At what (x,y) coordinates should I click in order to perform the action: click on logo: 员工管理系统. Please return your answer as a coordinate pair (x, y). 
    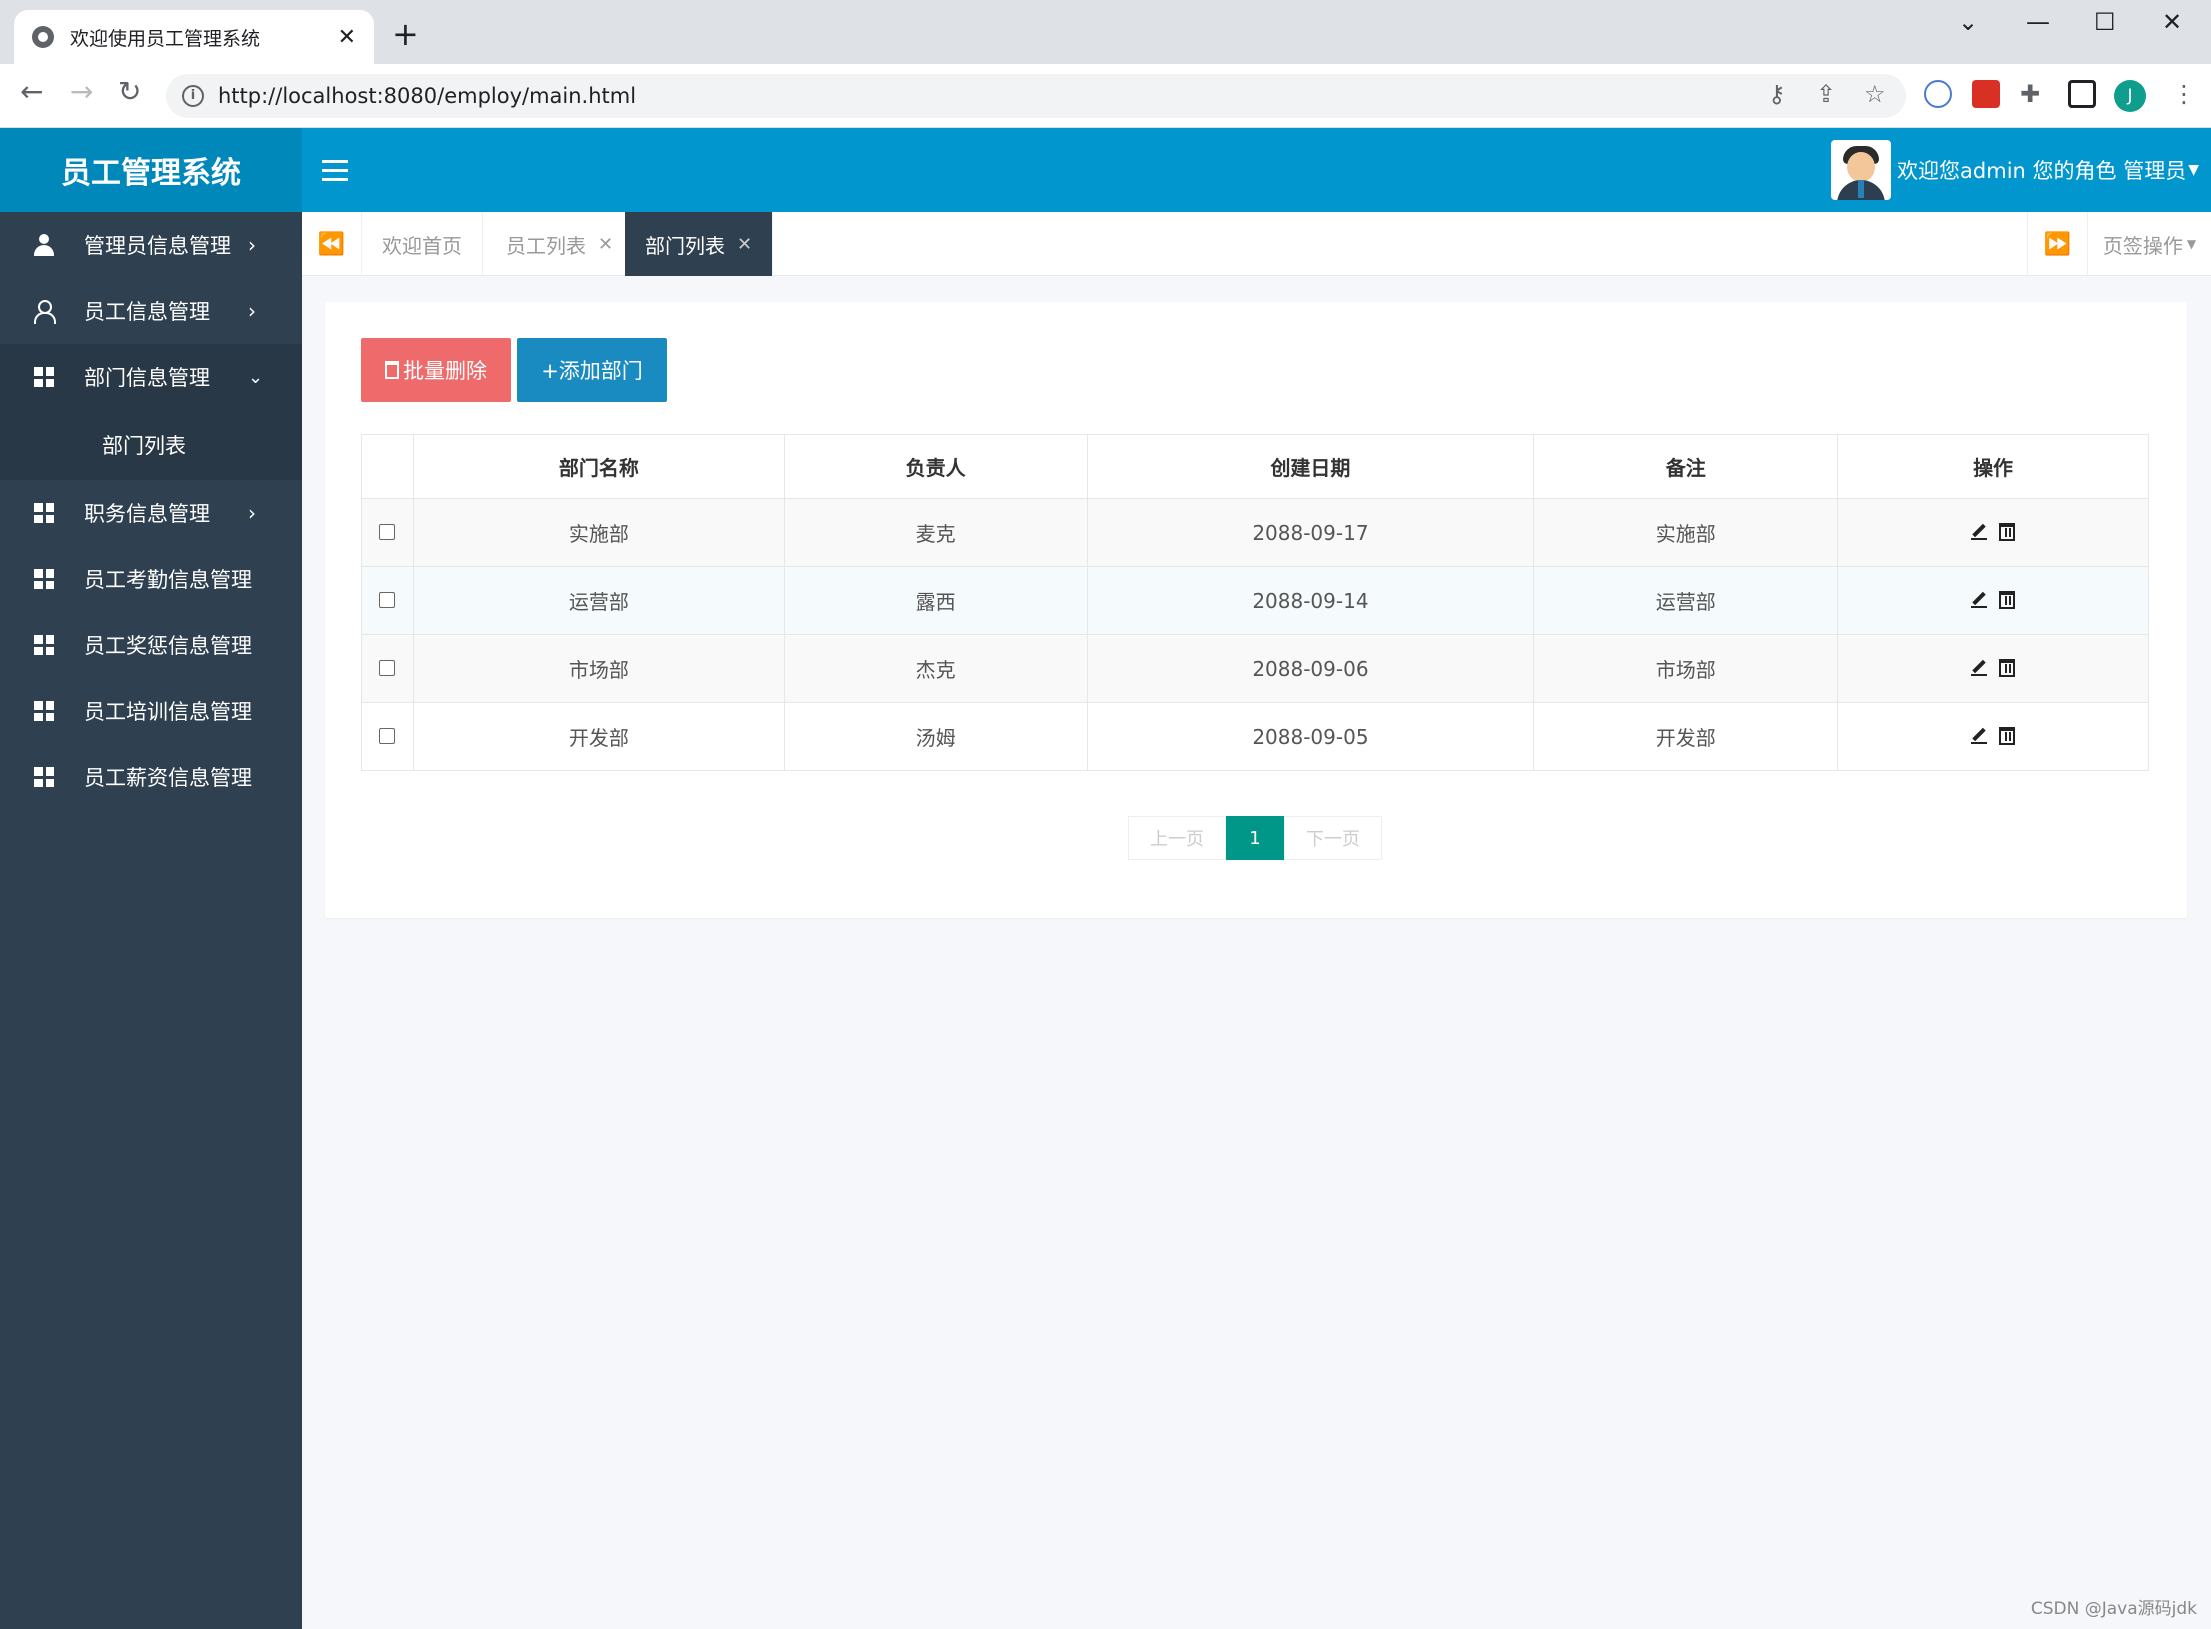
    Looking at the image, I should click on (151, 170).